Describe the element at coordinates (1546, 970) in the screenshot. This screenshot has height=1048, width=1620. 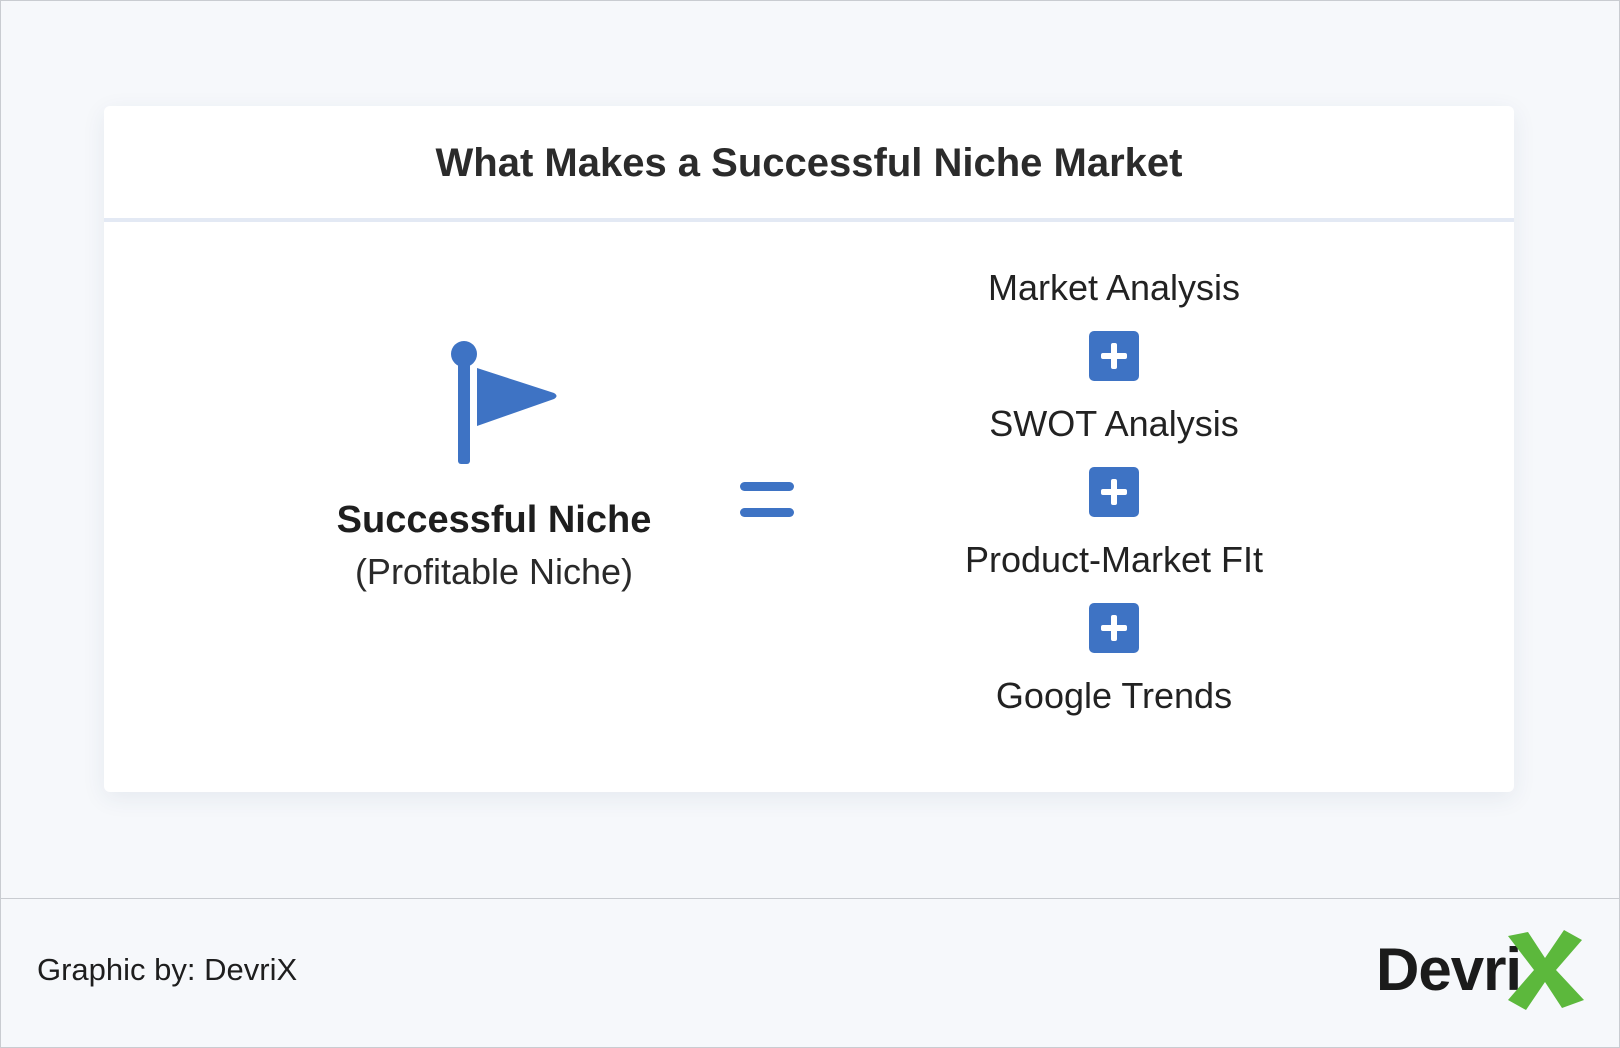
I see `logo-x-icon` at that location.